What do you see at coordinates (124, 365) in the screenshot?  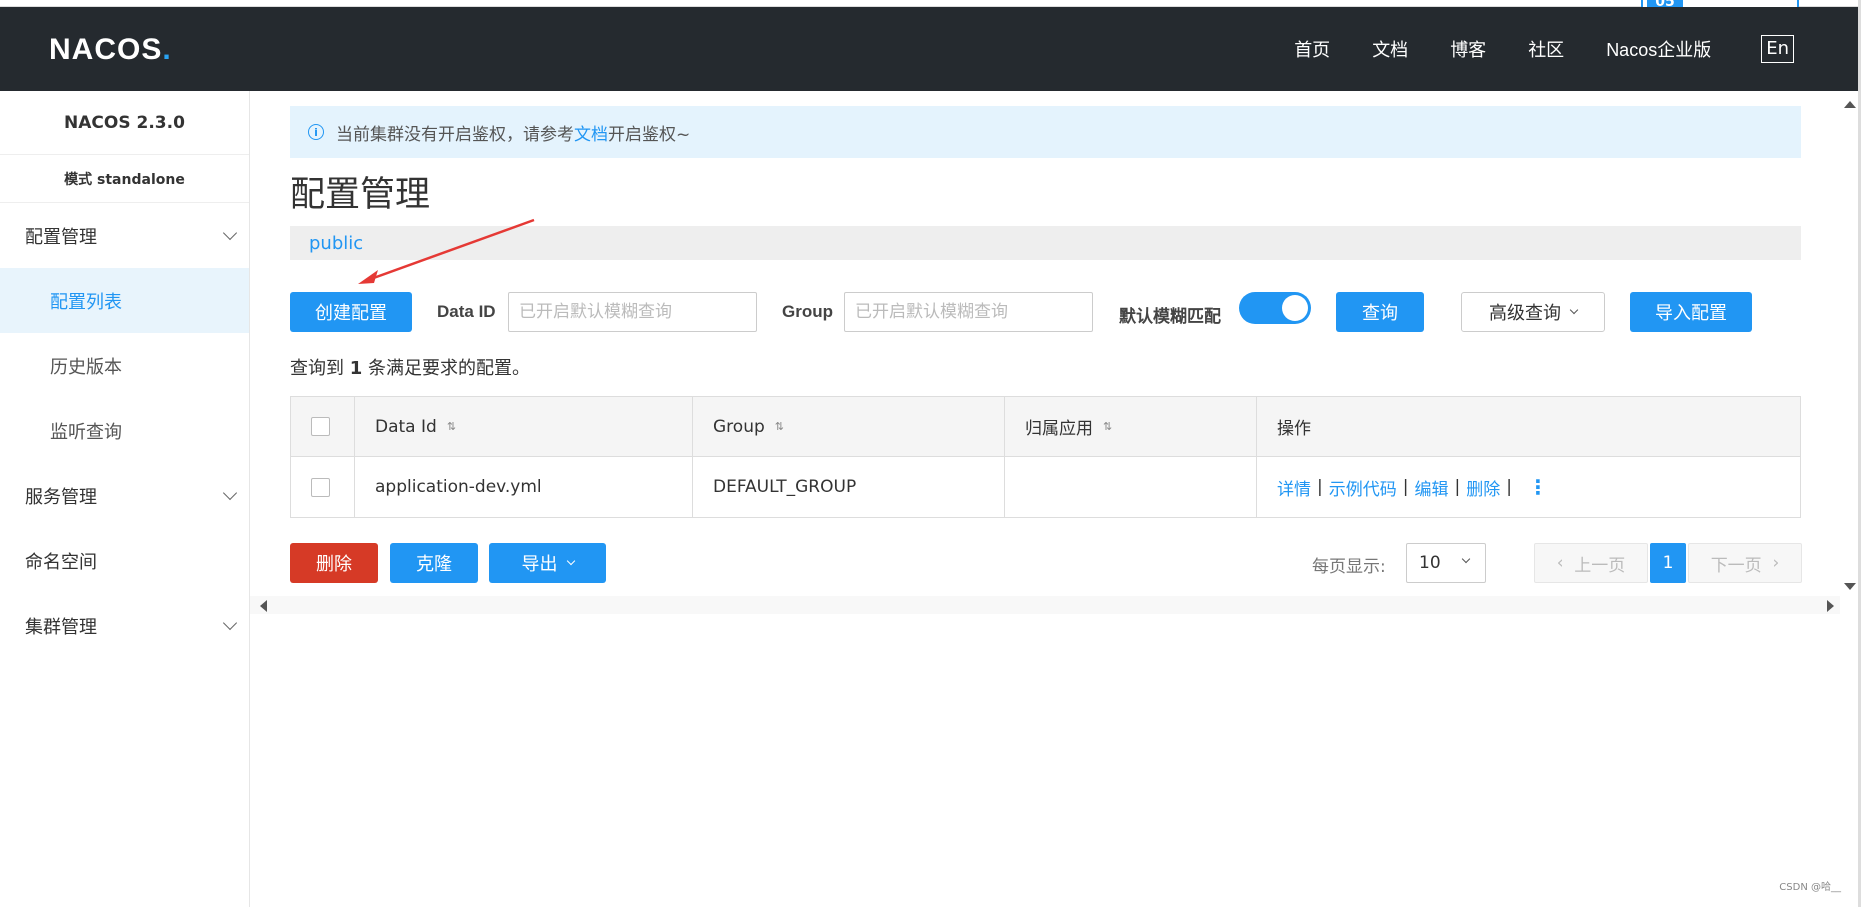 I see `sidebar-item-history: 历史版本` at bounding box center [124, 365].